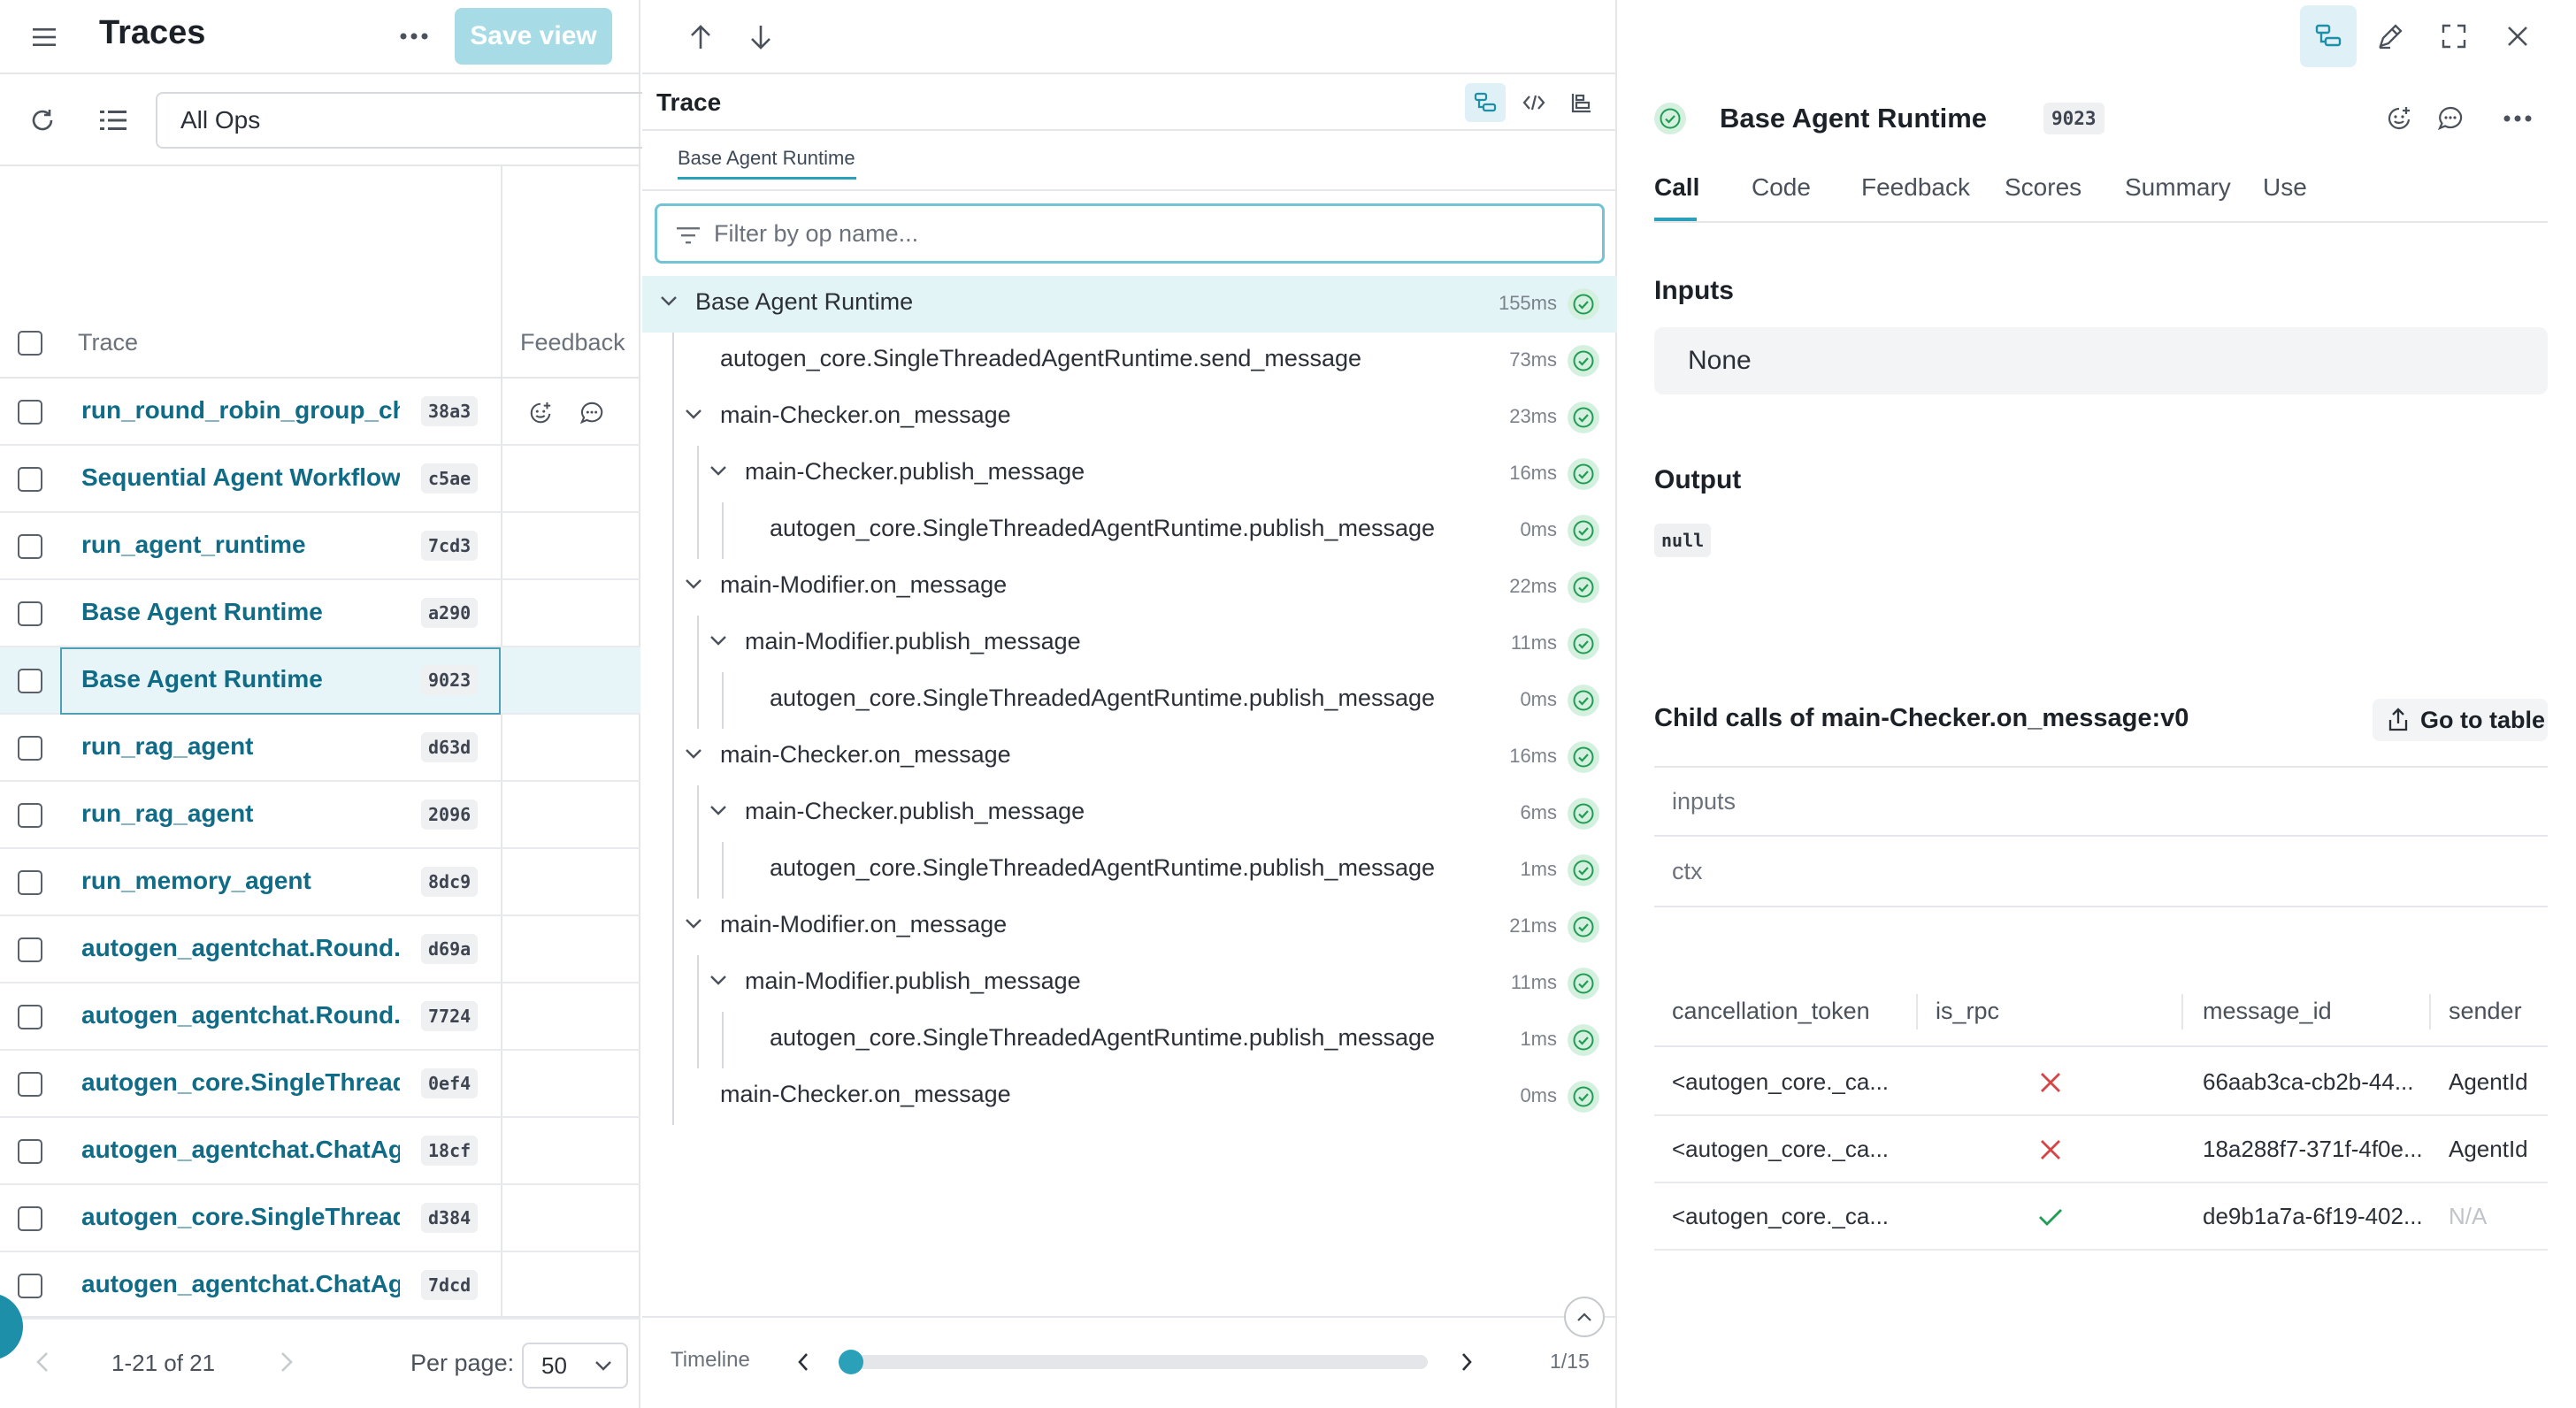 This screenshot has width=2576, height=1408. What do you see at coordinates (42, 121) in the screenshot?
I see `refresh-icon` at bounding box center [42, 121].